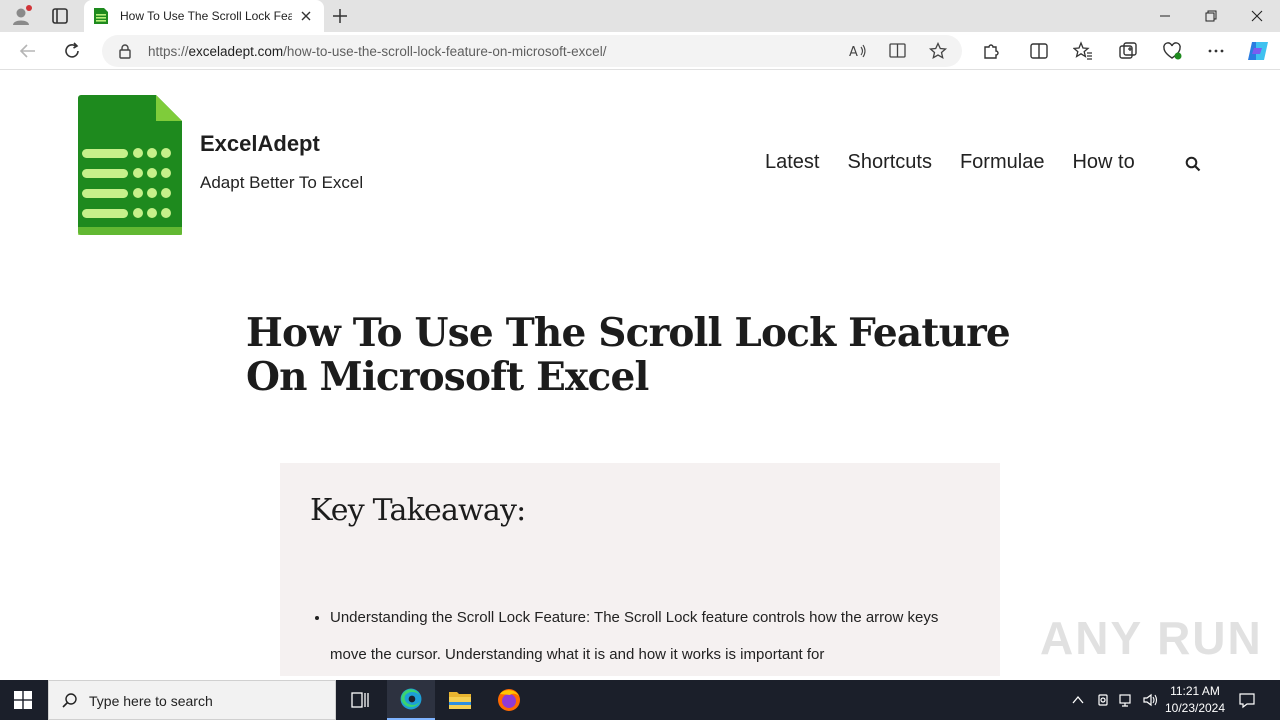 Image resolution: width=1280 pixels, height=720 pixels. I want to click on taskbar-search-placeholder: Type here to search, so click(151, 701).